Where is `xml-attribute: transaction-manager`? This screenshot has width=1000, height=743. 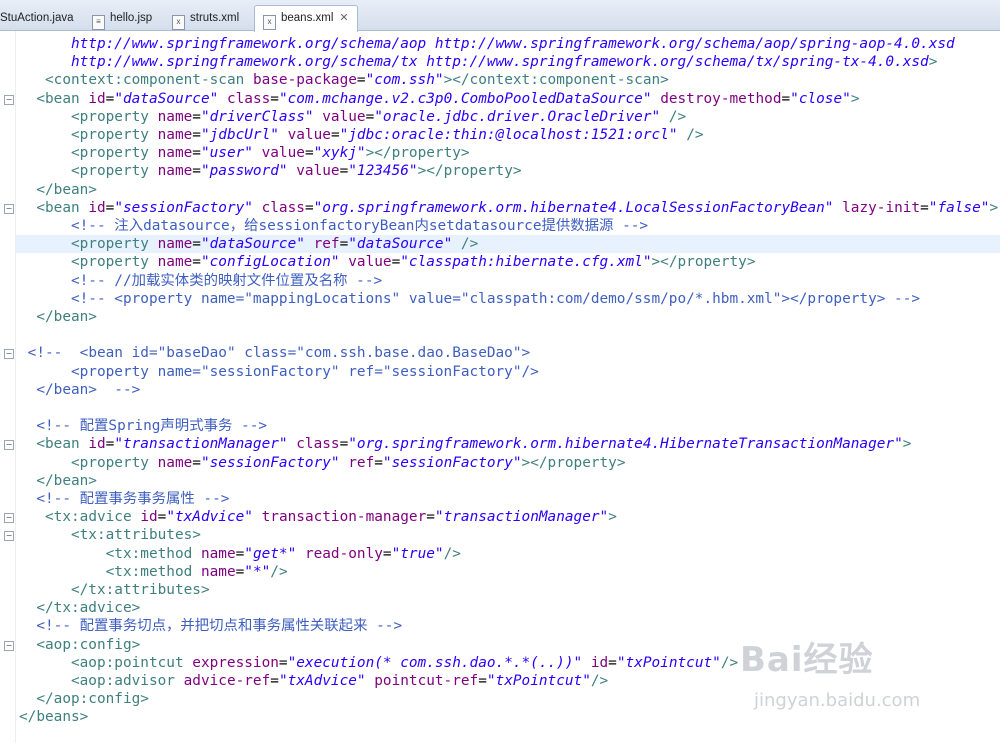
xml-attribute: transaction-manager is located at coordinates (344, 517).